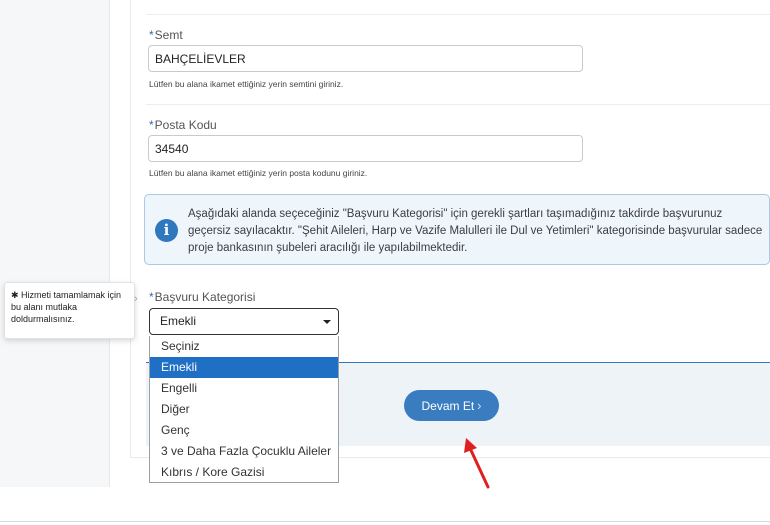  Describe the element at coordinates (205, 297) in the screenshot. I see `kategori-label-text: Başvuru Kategorisi` at that location.